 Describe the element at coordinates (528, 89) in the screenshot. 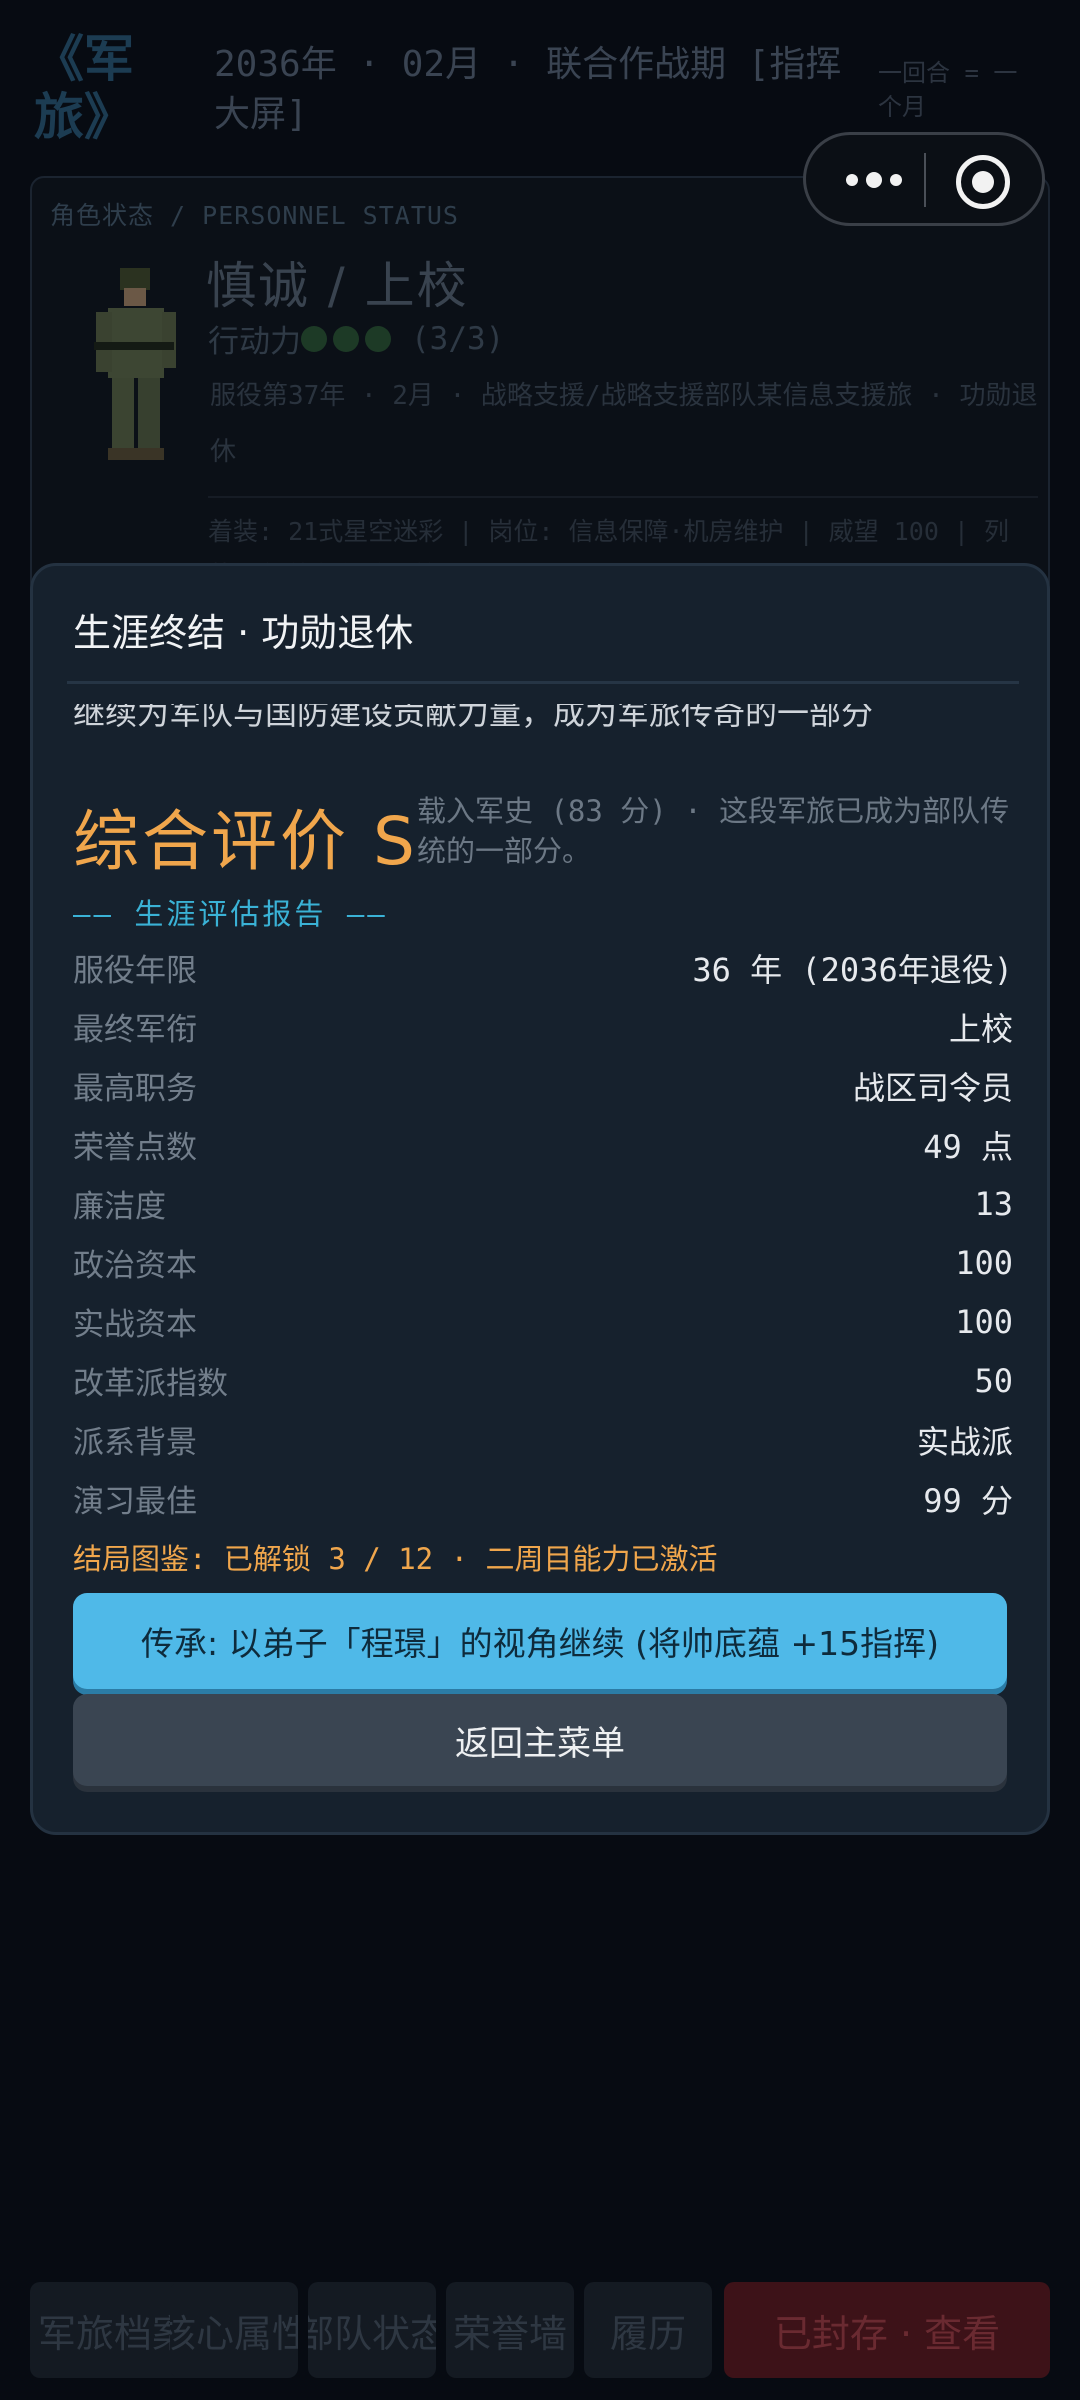

I see `header-title: 2036年 · 02月 · 联合作战期 [指挥大屏]` at that location.